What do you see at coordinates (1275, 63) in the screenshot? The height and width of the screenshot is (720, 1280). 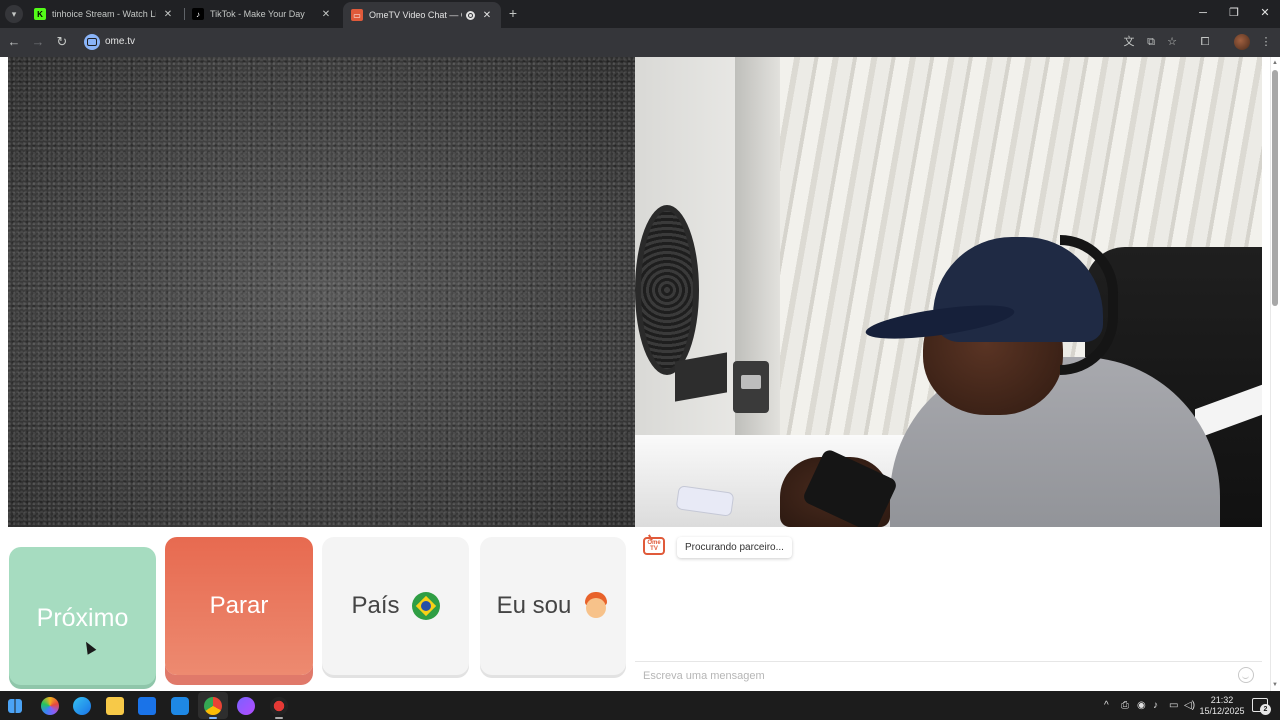 I see `scroll-up-arrow-icon: ▲` at bounding box center [1275, 63].